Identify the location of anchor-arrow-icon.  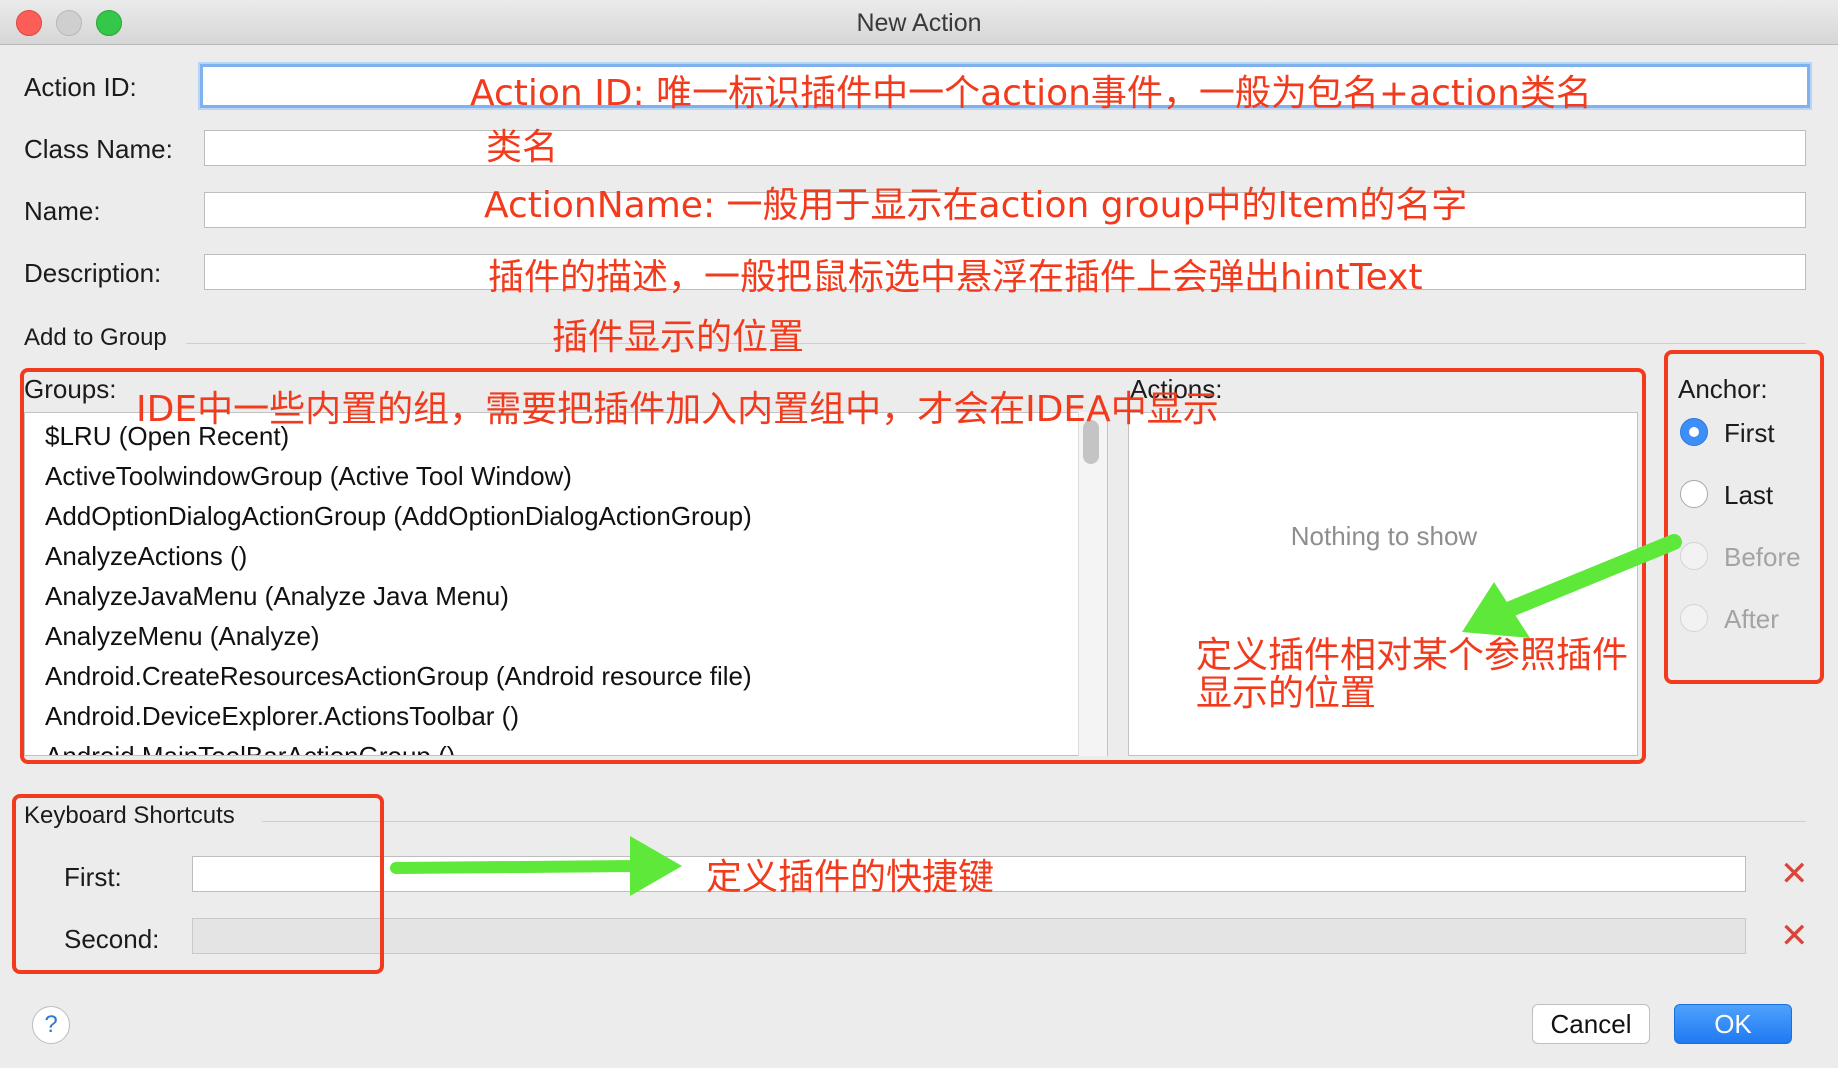
(1572, 586).